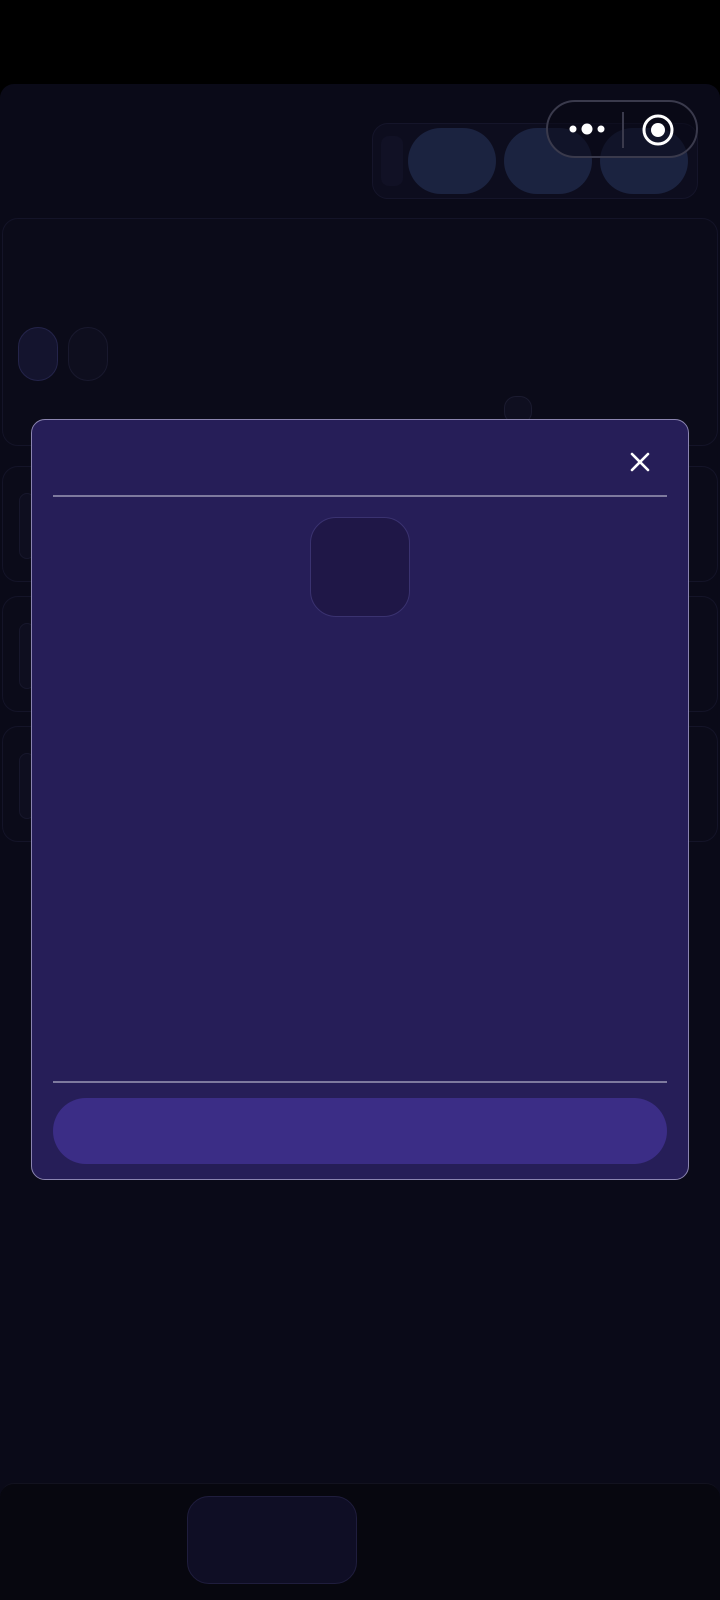 The height and width of the screenshot is (1600, 720). What do you see at coordinates (360, 496) in the screenshot?
I see `modal-header-divider` at bounding box center [360, 496].